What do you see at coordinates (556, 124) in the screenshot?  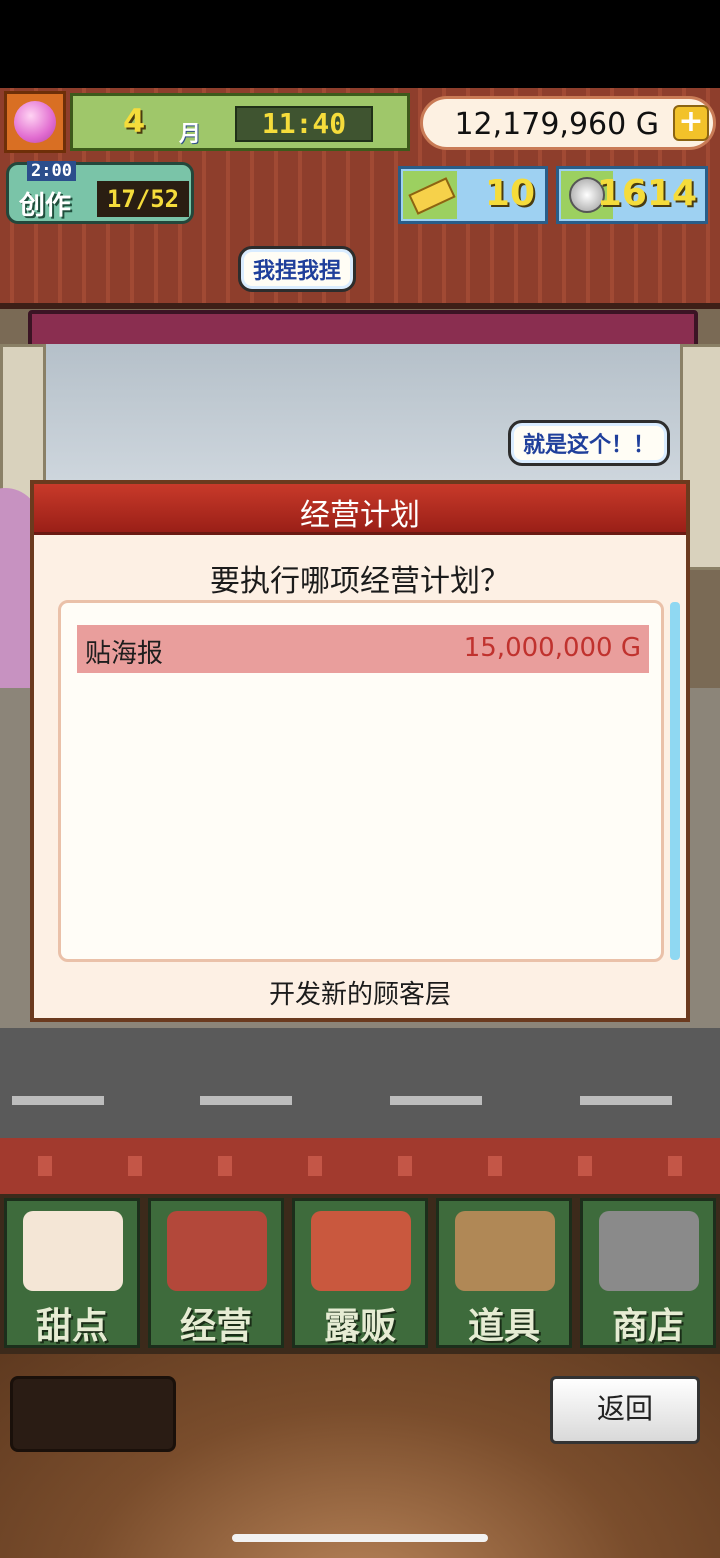 I see `gold-value: 12,179,960 G` at bounding box center [556, 124].